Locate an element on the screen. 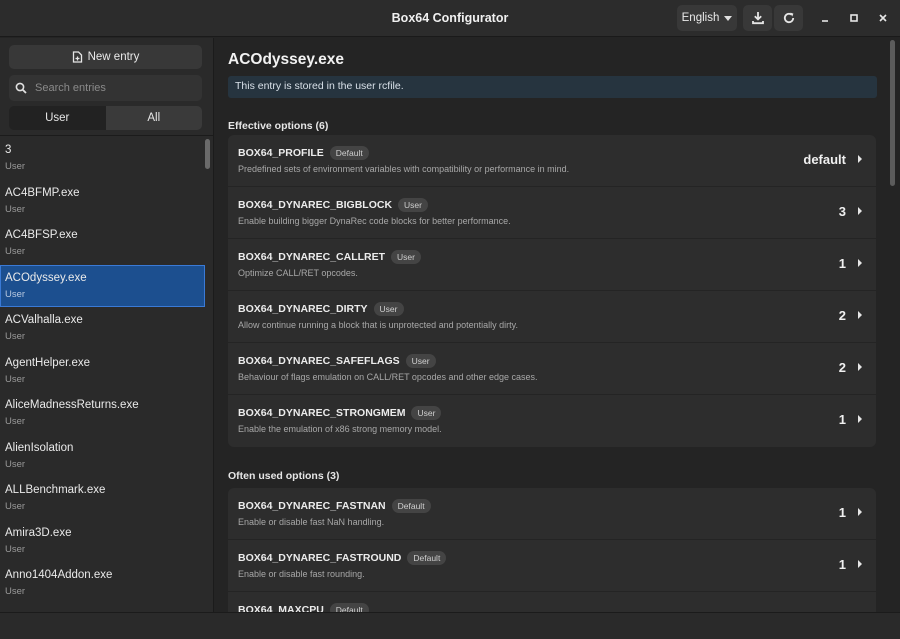 The width and height of the screenshot is (900, 639). minimize-button is located at coordinates (825, 18).